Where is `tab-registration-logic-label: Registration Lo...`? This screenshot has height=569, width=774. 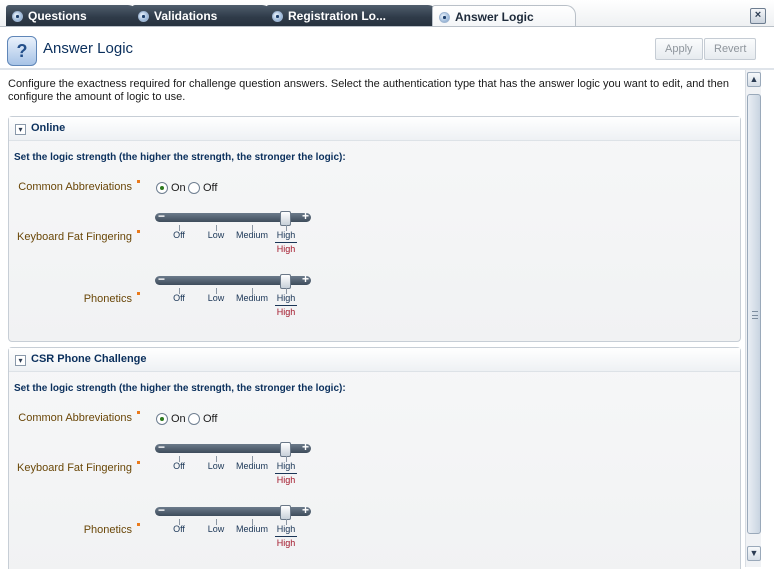
tab-registration-logic-label: Registration Lo... is located at coordinates (337, 16).